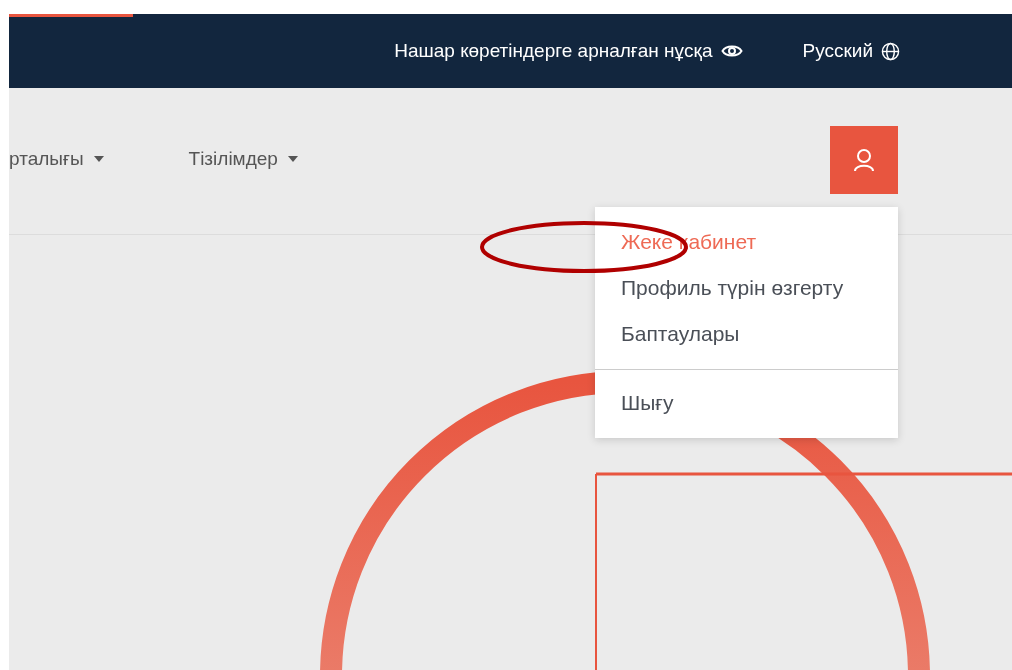  Describe the element at coordinates (851, 51) in the screenshot. I see `language-link: Русский` at that location.